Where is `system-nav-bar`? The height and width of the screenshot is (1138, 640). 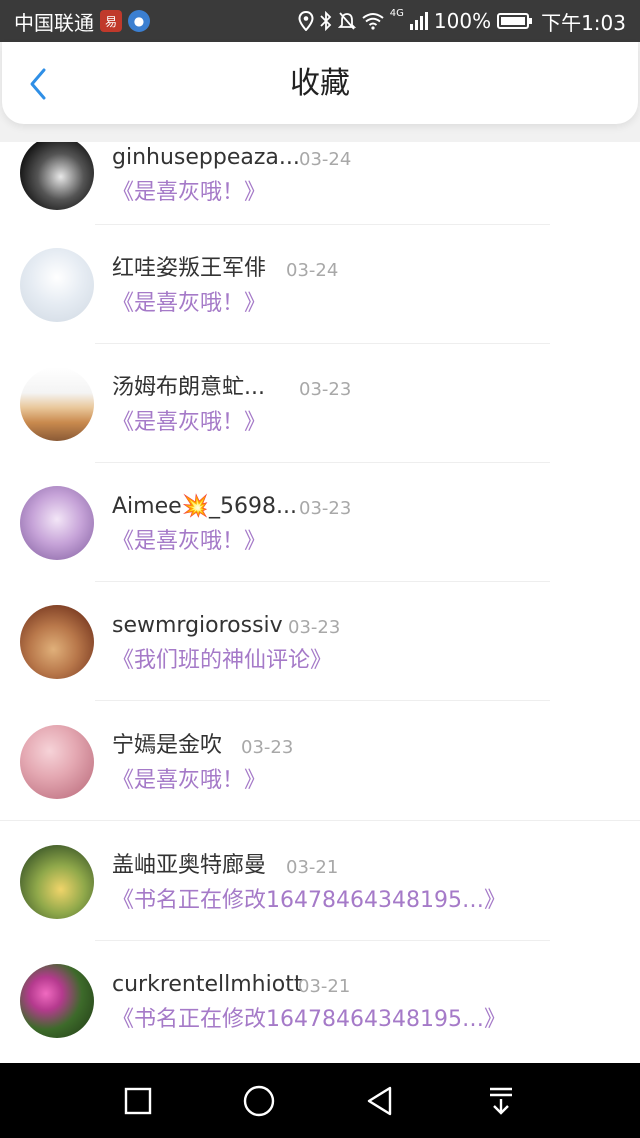
system-nav-bar is located at coordinates (320, 1100).